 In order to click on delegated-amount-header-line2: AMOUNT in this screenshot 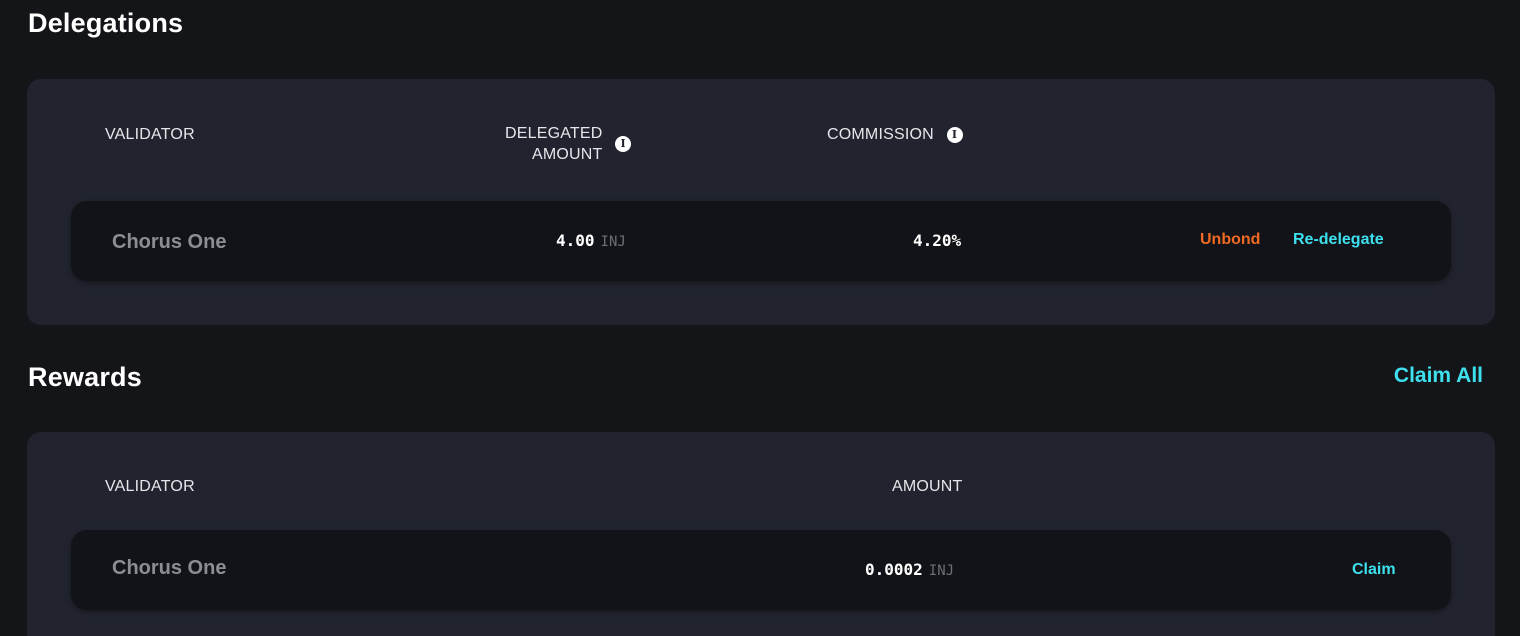, I will do `click(567, 154)`.